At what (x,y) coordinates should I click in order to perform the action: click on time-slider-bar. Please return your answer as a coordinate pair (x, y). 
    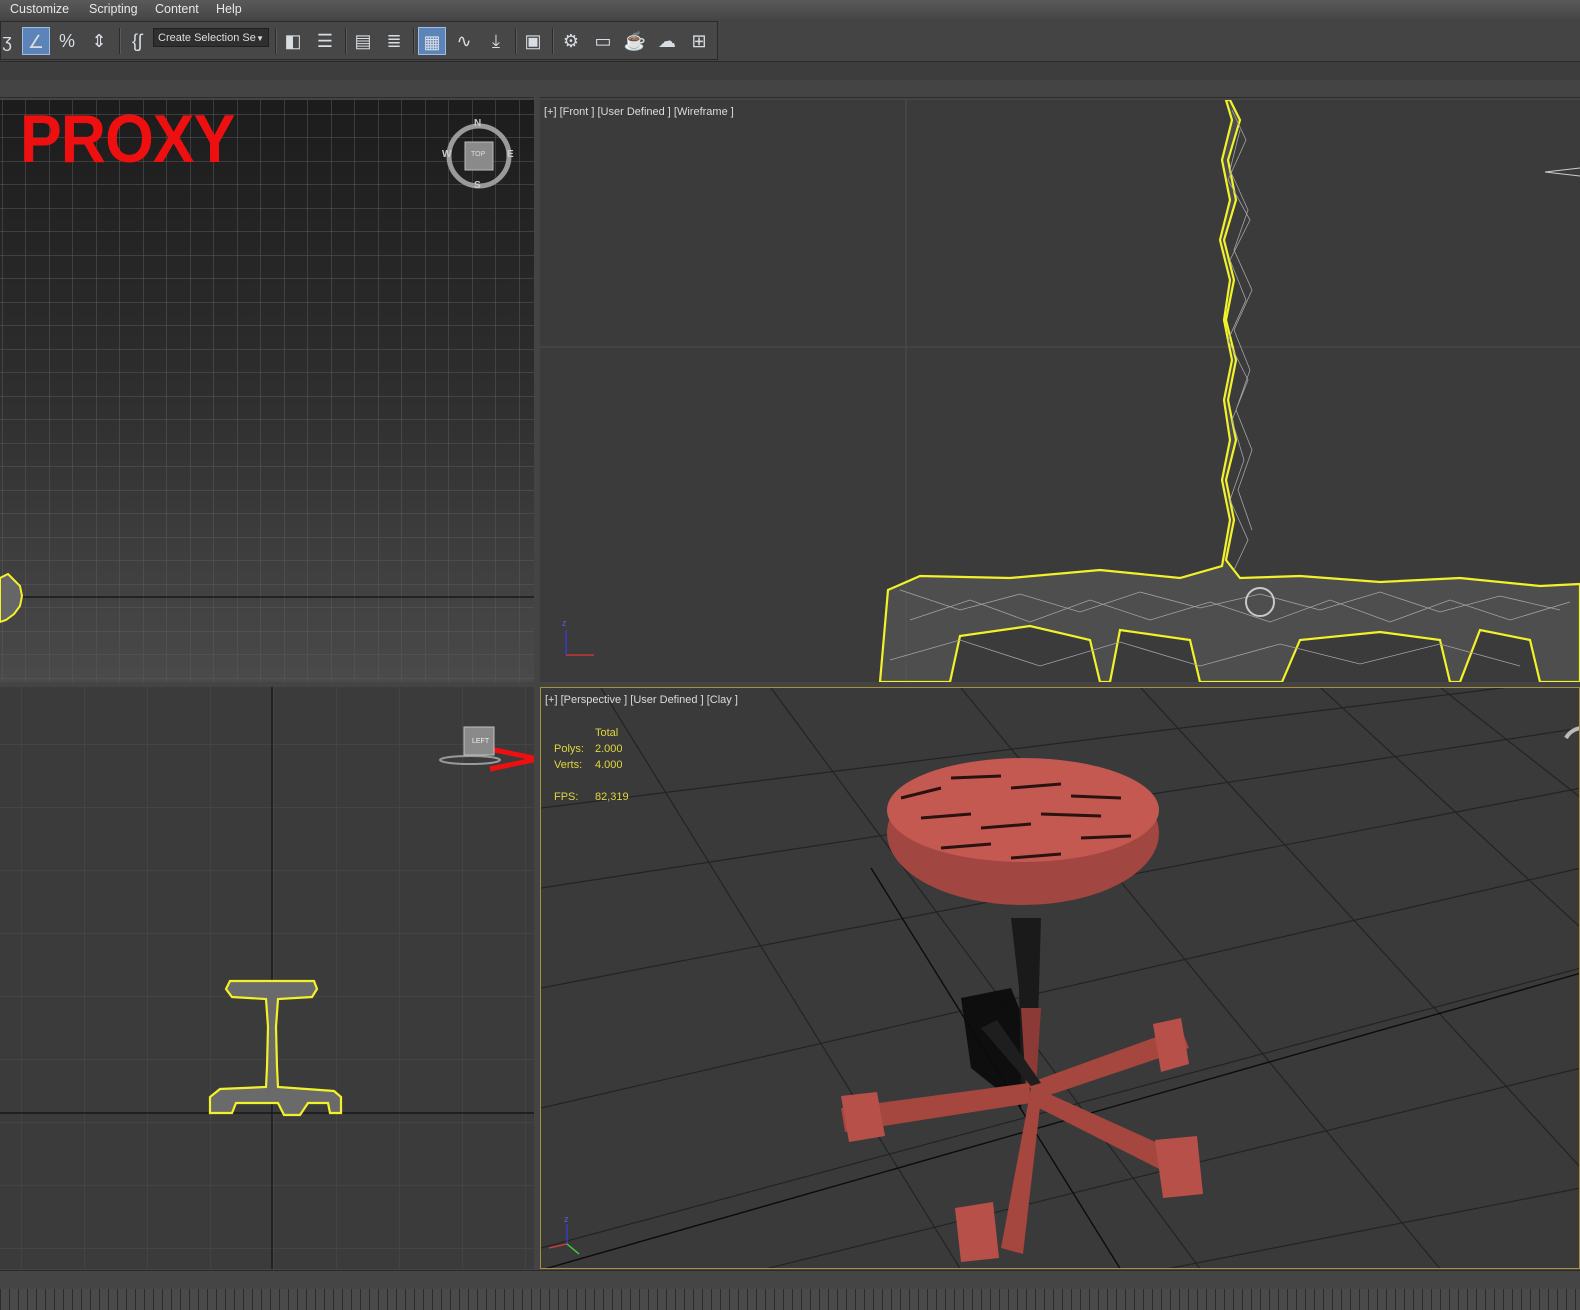
    Looking at the image, I should click on (790, 1290).